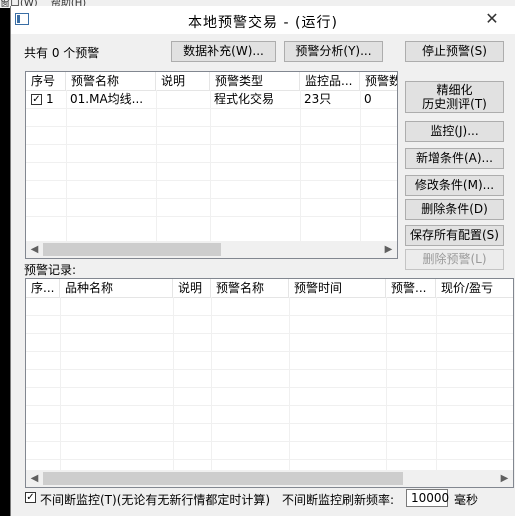  Describe the element at coordinates (36, 99) in the screenshot. I see `row-checkbox: ✓` at that location.